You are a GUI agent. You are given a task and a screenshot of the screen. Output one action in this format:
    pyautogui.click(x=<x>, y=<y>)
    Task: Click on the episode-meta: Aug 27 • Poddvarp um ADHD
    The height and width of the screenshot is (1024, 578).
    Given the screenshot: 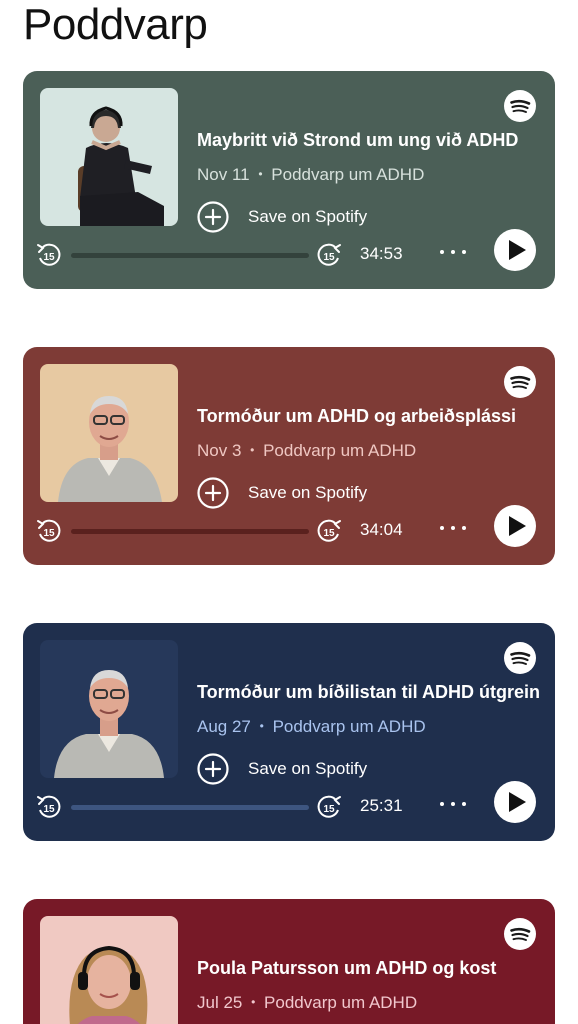 What is the action you would take?
    pyautogui.click(x=311, y=726)
    